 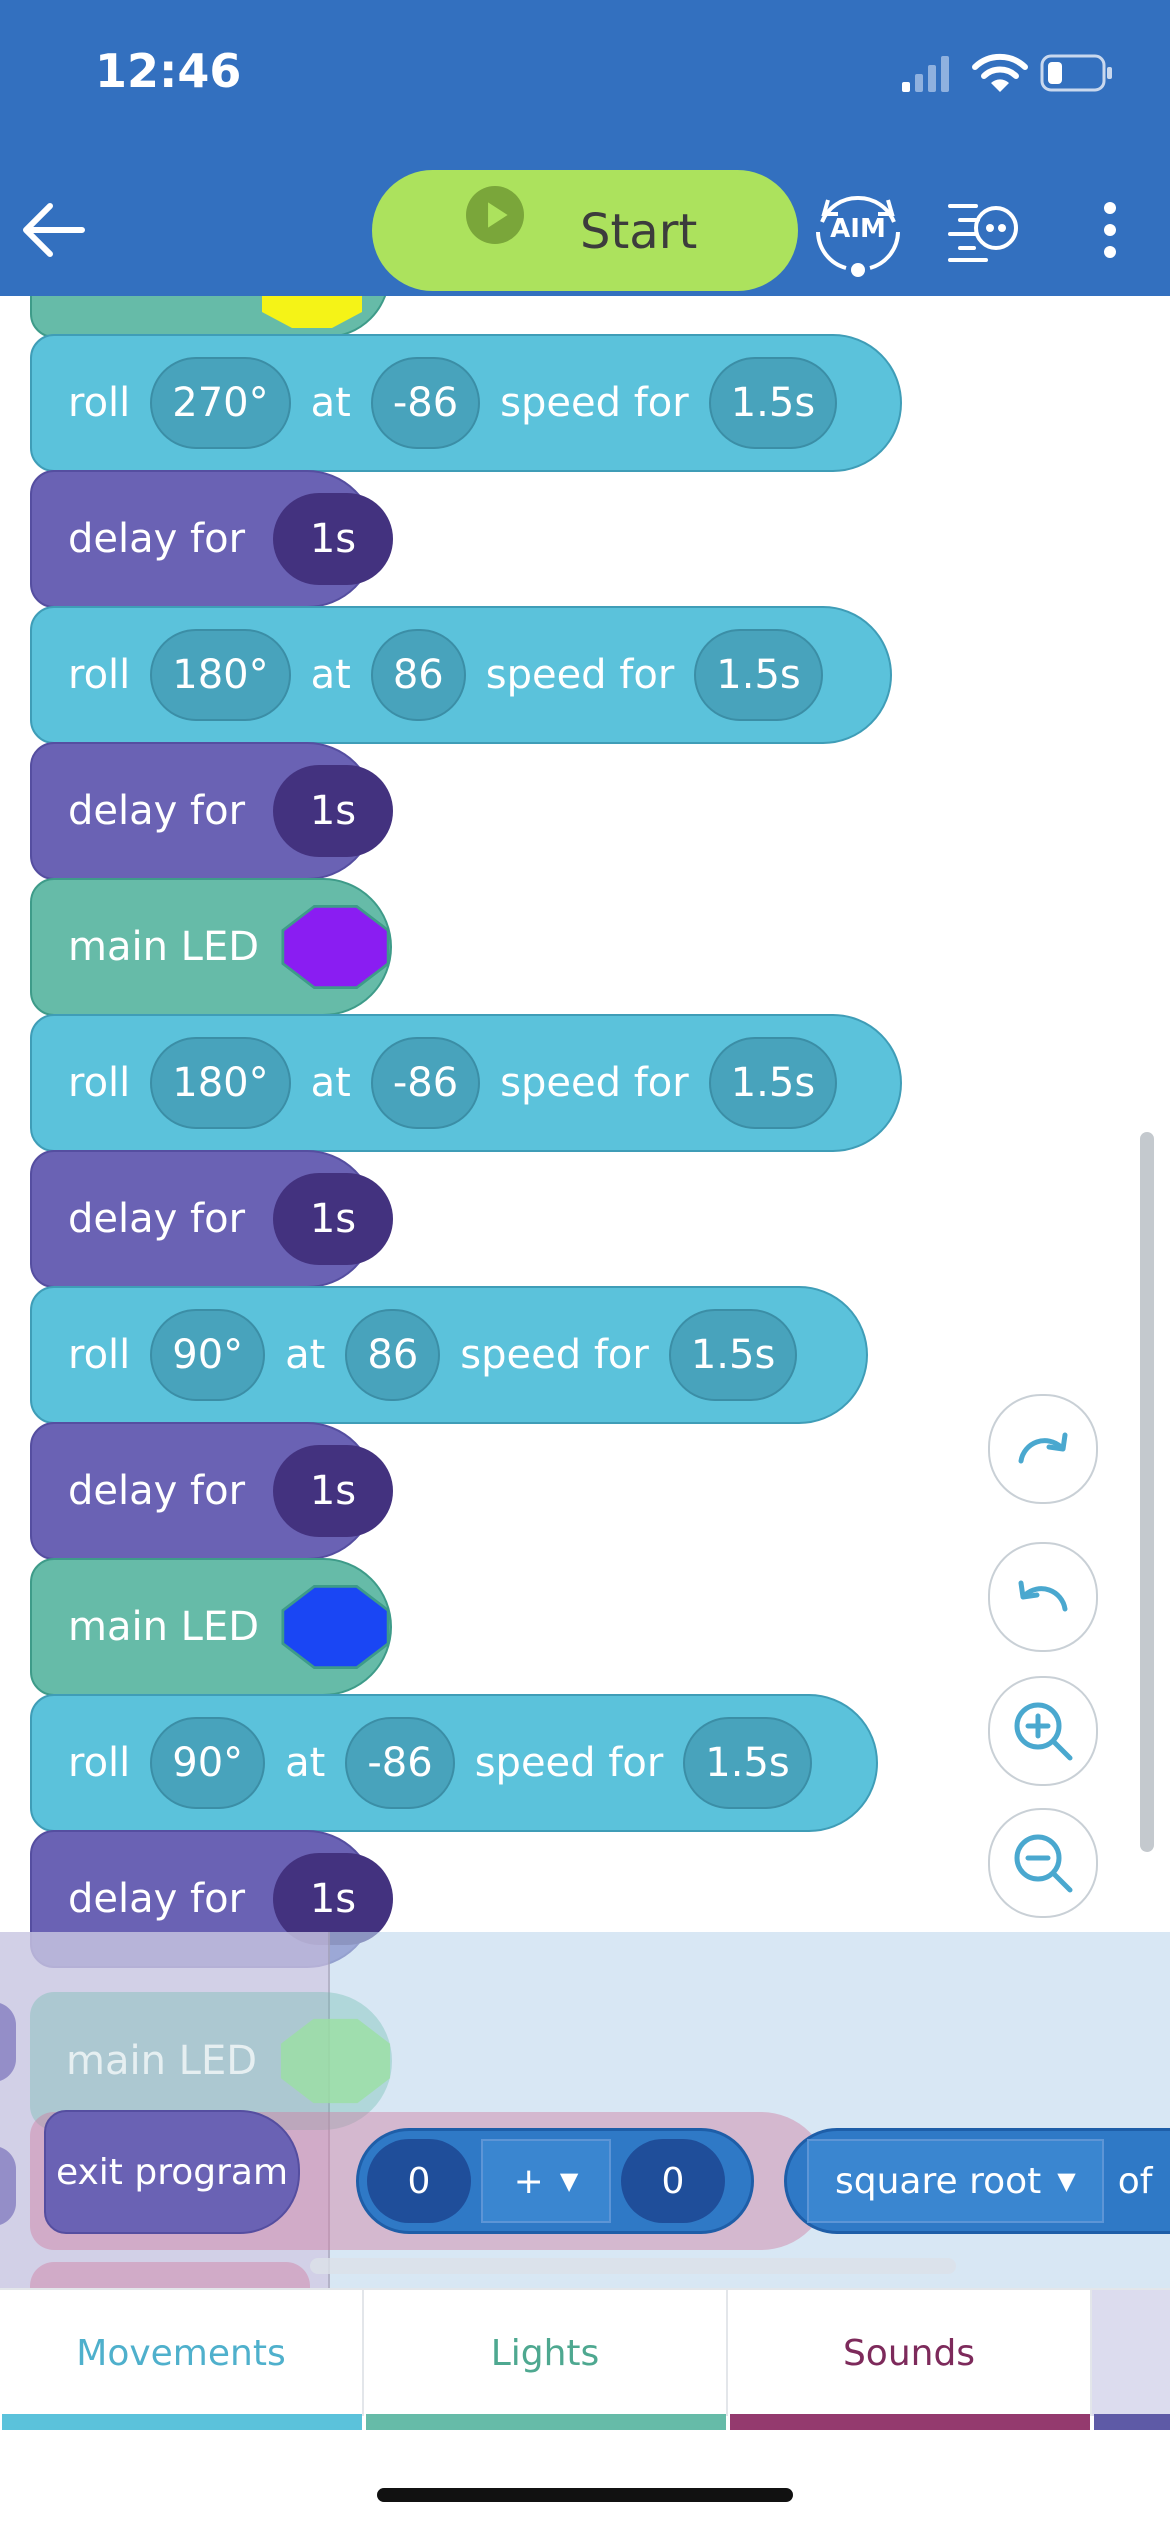 I want to click on math-right-value: 0, so click(x=673, y=2181).